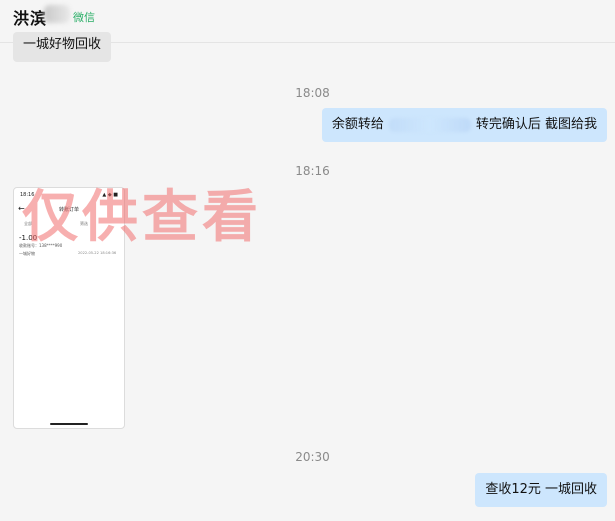 This screenshot has height=521, width=615. What do you see at coordinates (312, 457) in the screenshot?
I see `timestamp: 20:30` at bounding box center [312, 457].